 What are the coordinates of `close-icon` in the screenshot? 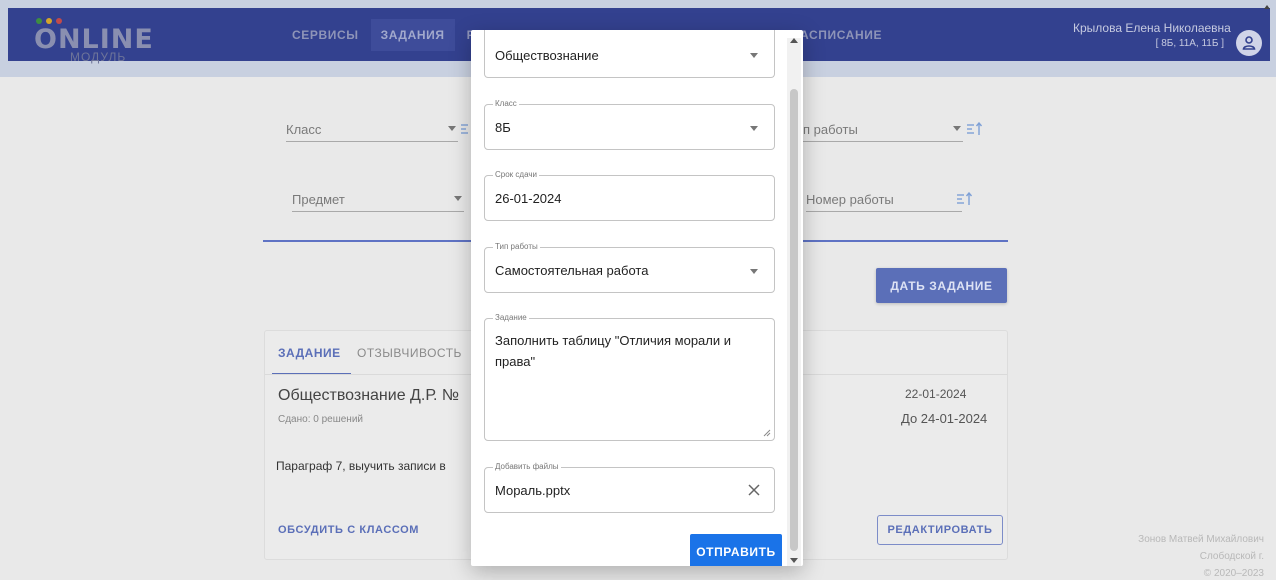 It's located at (754, 490).